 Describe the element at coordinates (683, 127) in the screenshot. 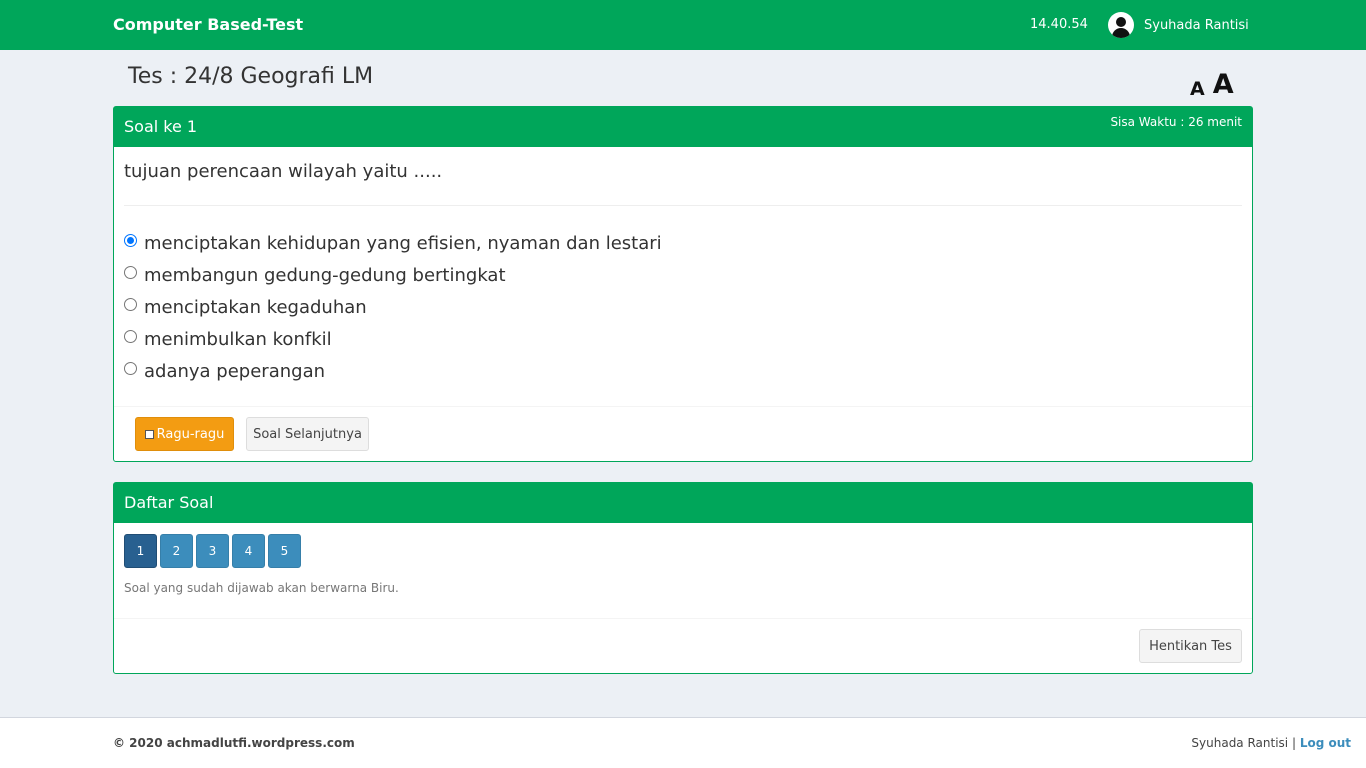

I see `question-header: Soal ke 1 Sisa Waktu : 26 menit` at that location.